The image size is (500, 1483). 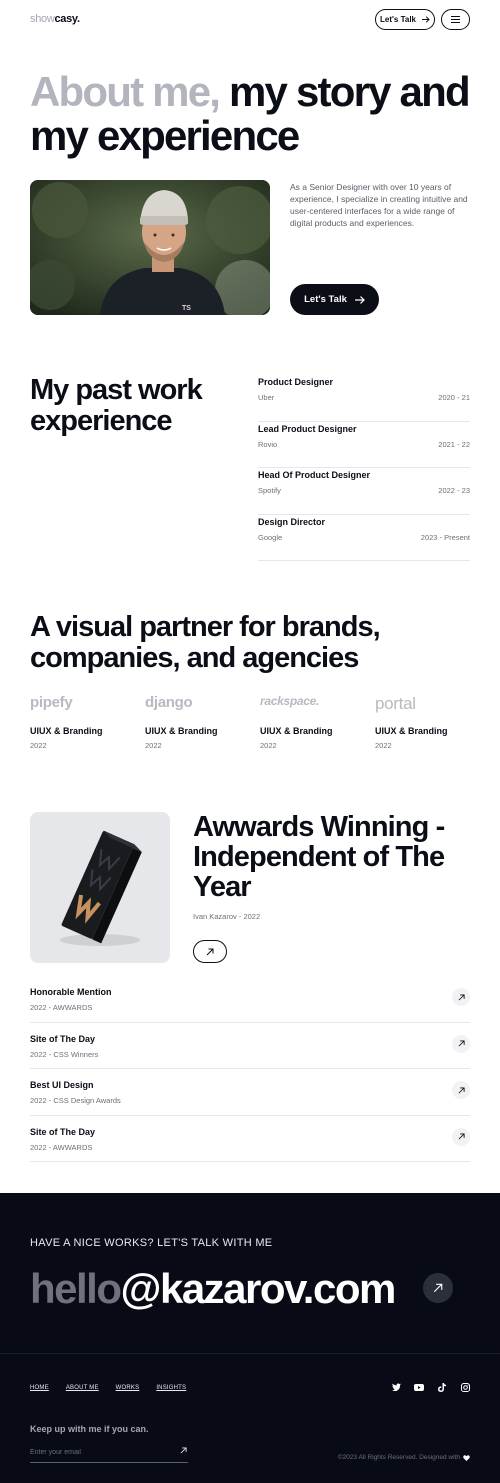 What do you see at coordinates (292, 521) in the screenshot?
I see `experience-role: Design Director` at bounding box center [292, 521].